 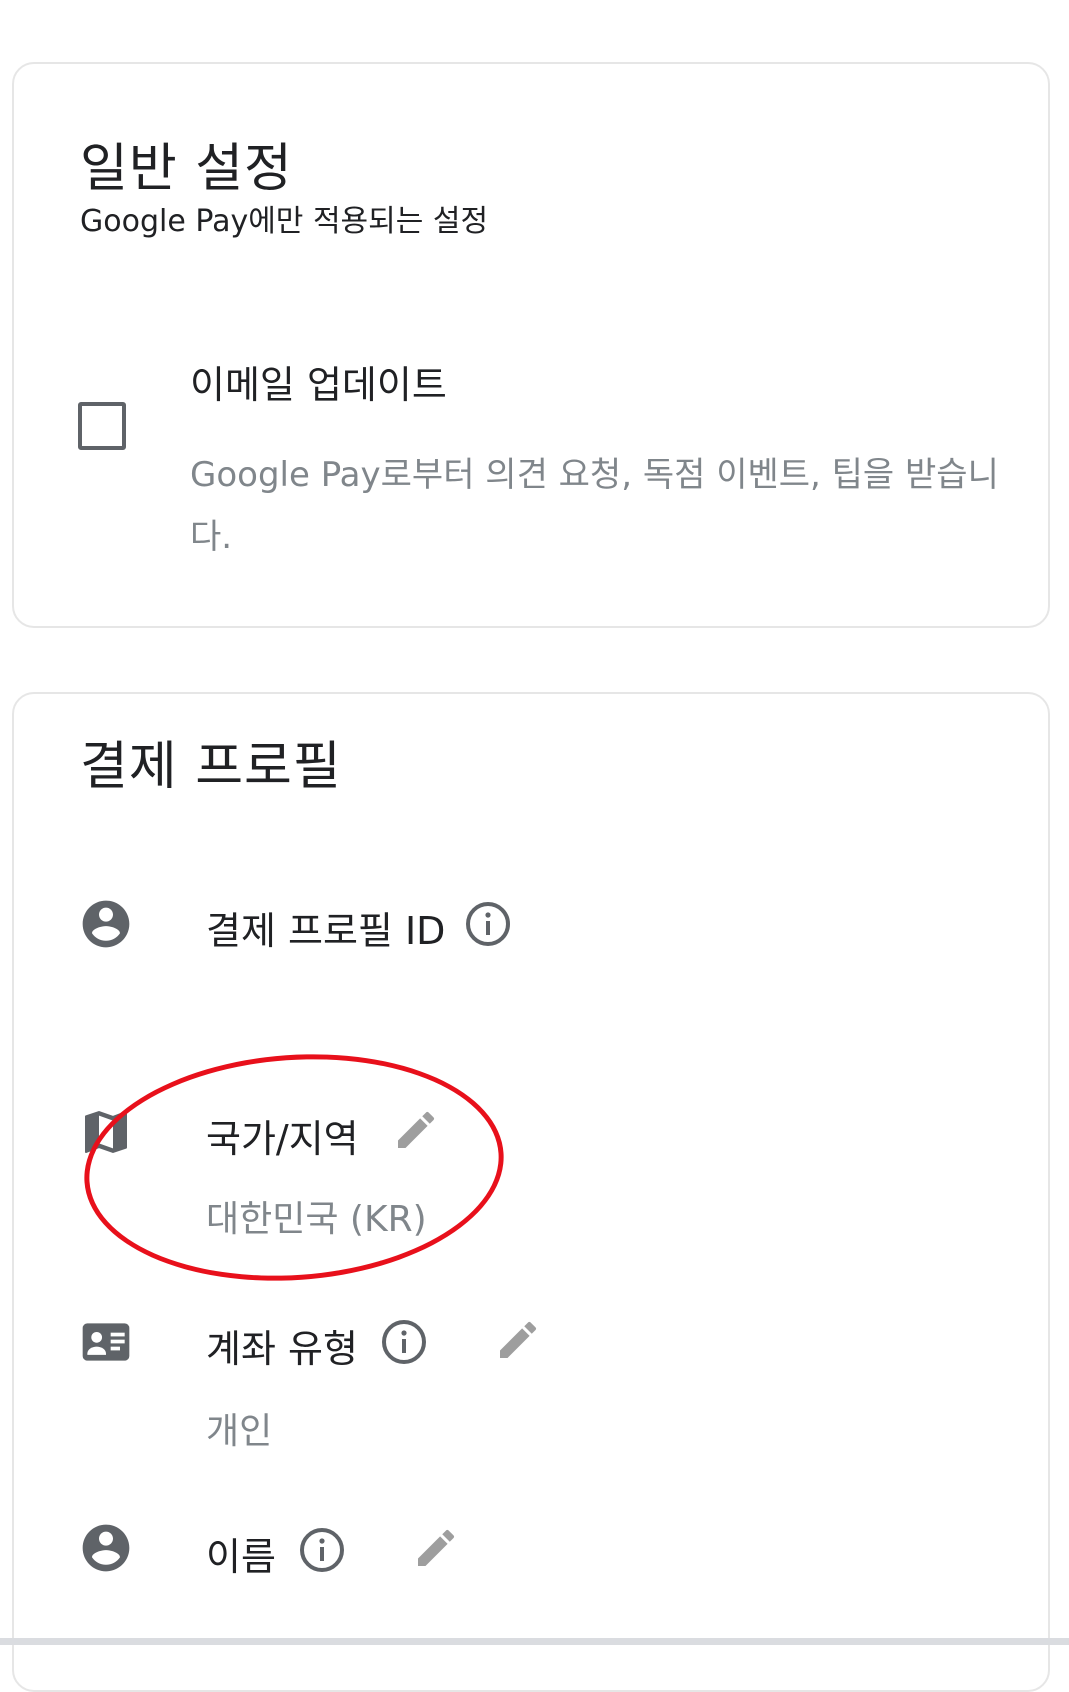 What do you see at coordinates (211, 767) in the screenshot?
I see `payments-profile-title: 결제 프로필` at bounding box center [211, 767].